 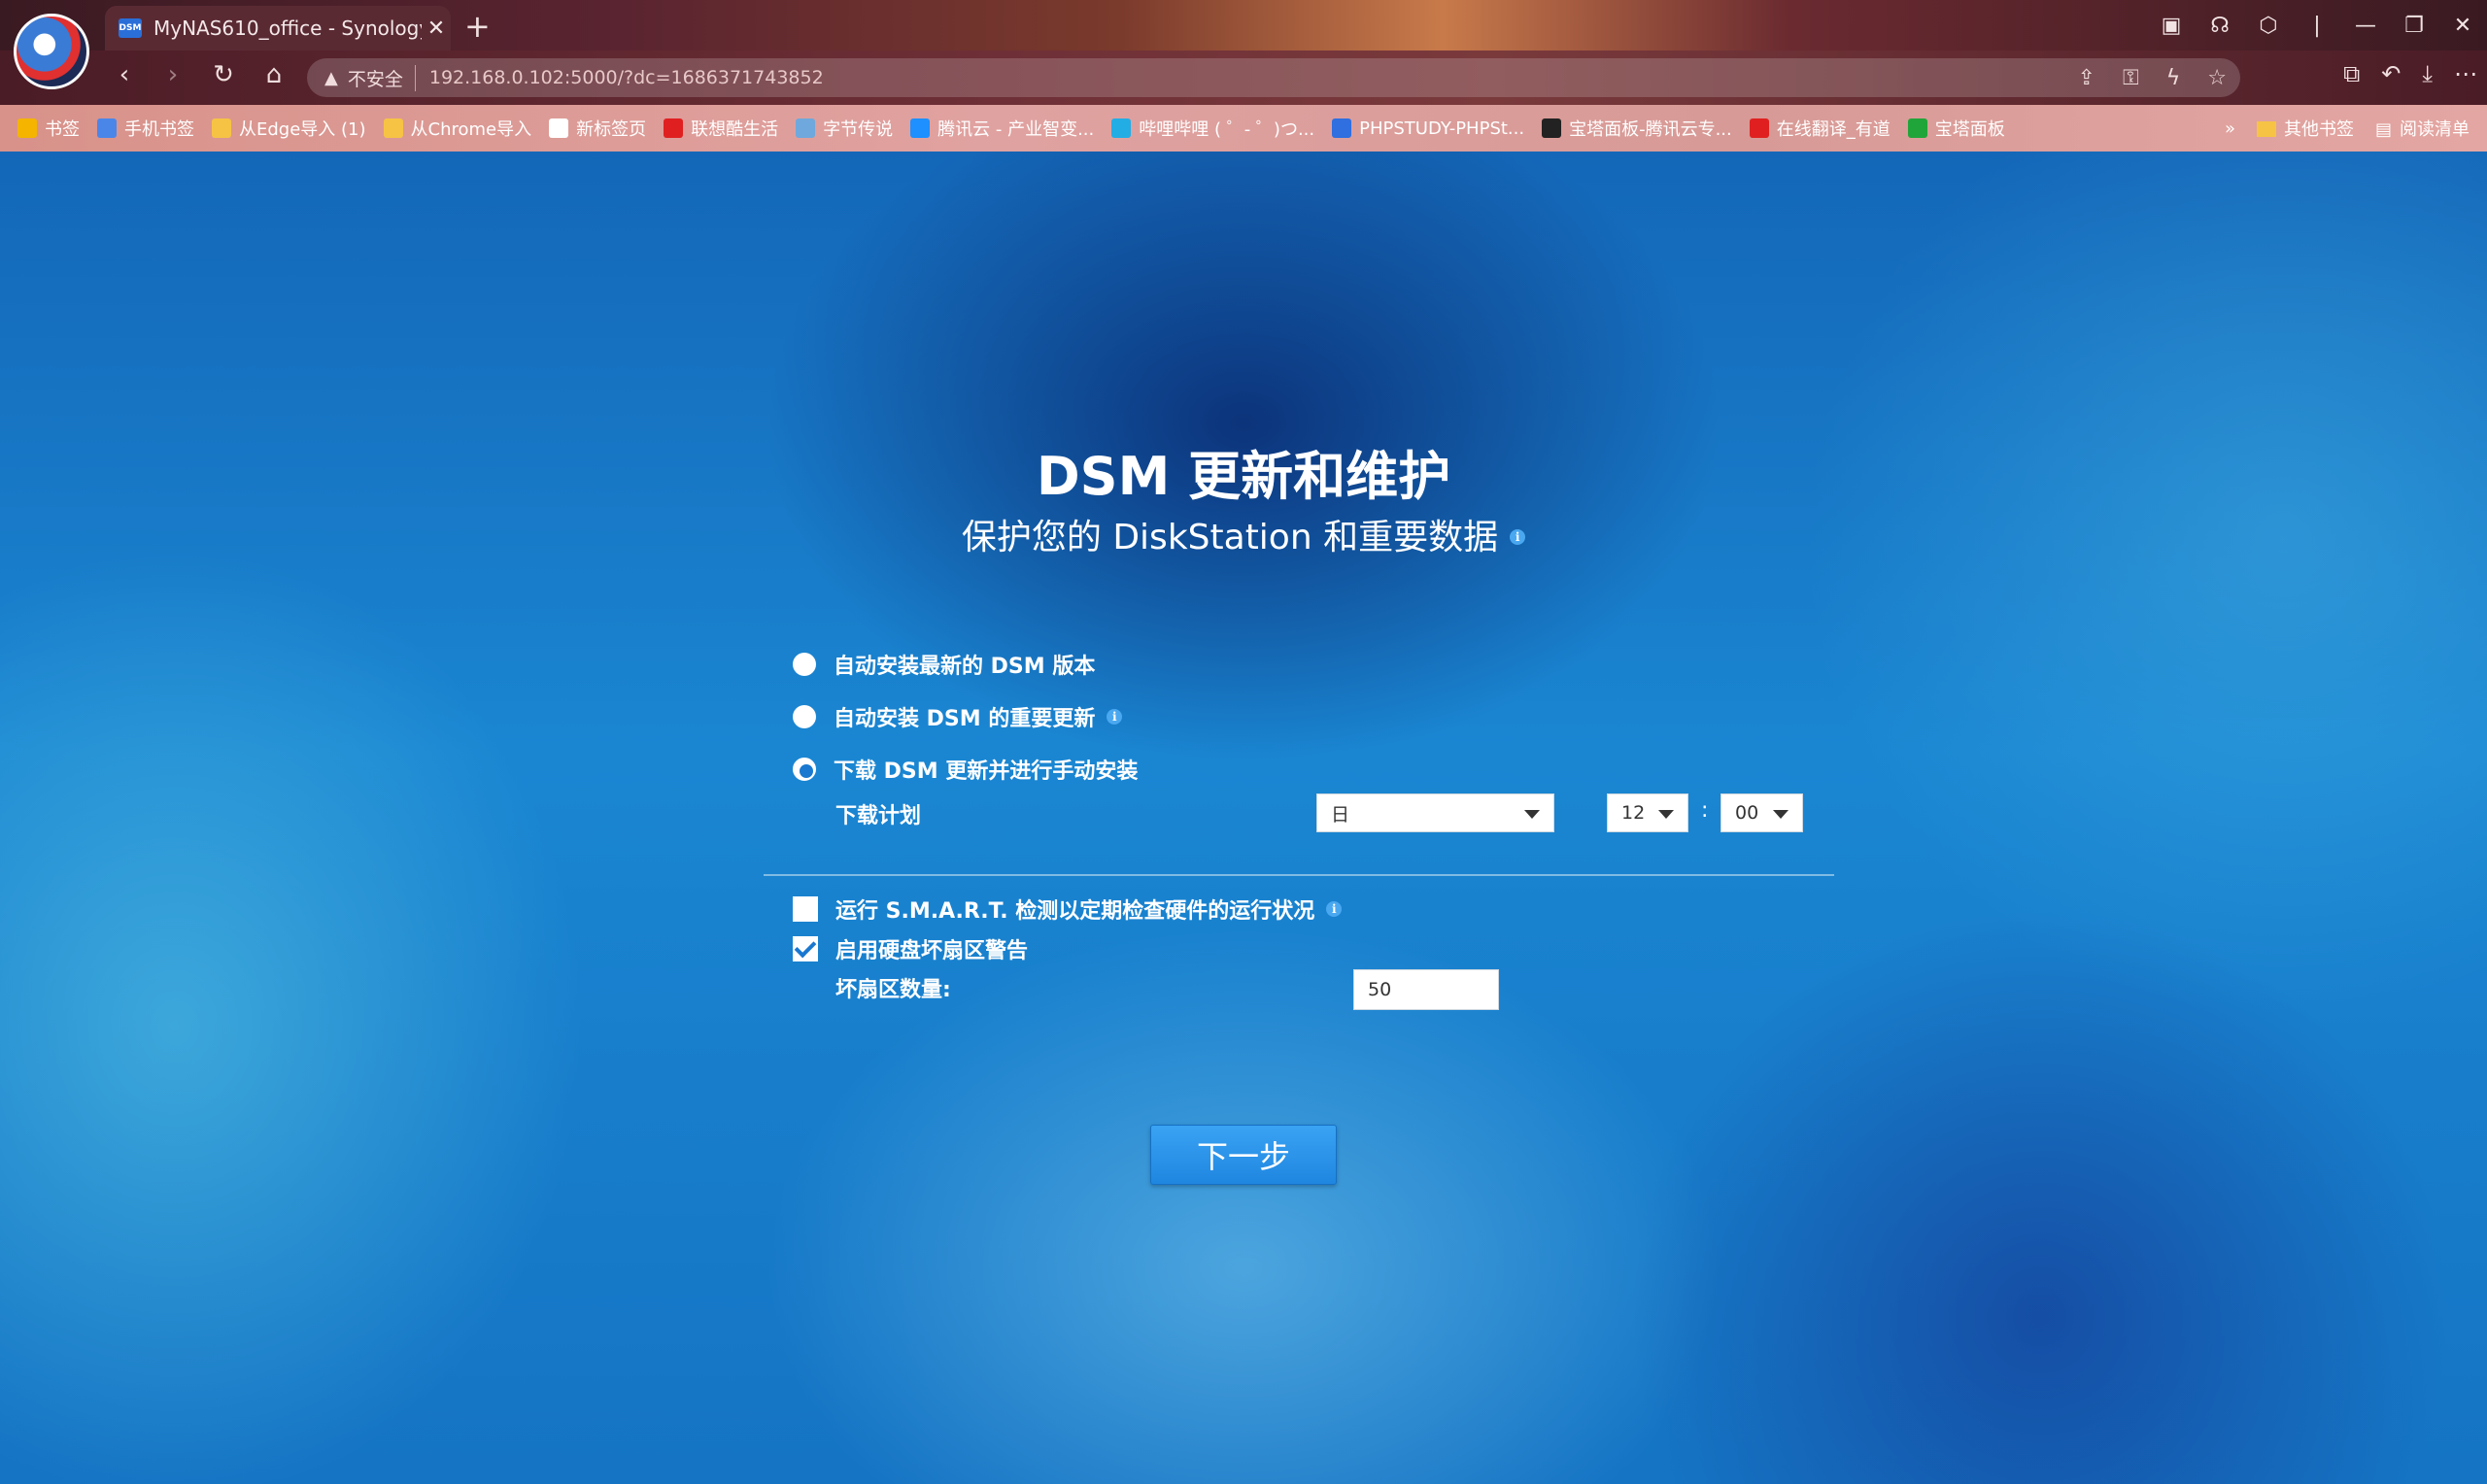 I want to click on schedule-hour-select: 12, so click(x=1647, y=812).